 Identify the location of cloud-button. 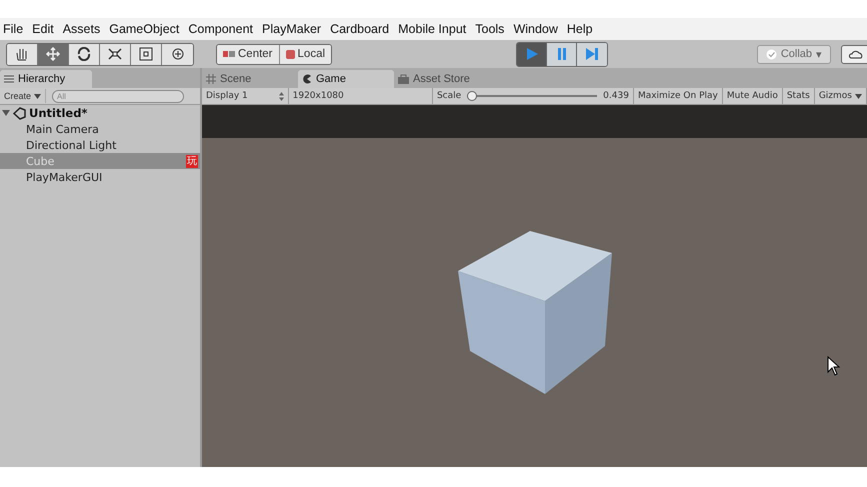
(854, 54).